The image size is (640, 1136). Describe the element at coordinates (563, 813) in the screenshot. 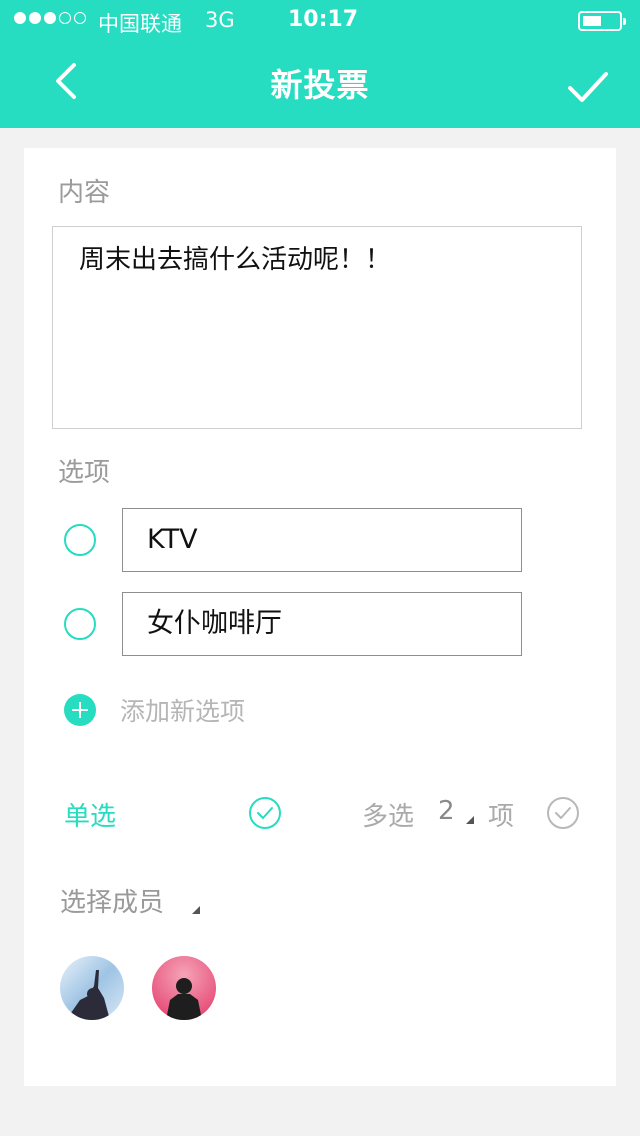

I see `multi-choice-check-icon` at that location.